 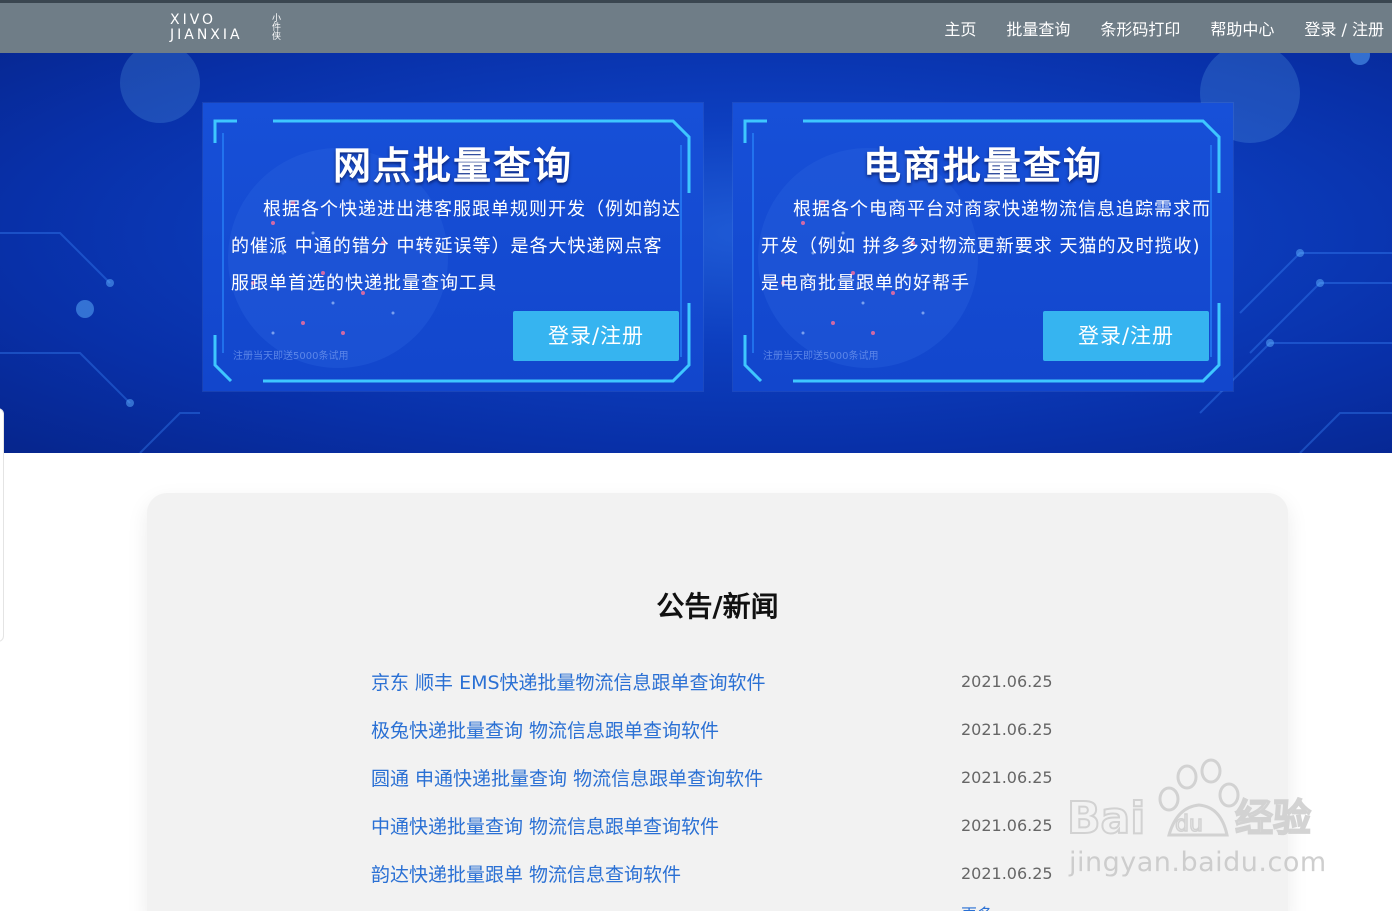 What do you see at coordinates (1273, 818) in the screenshot?
I see `svg-text: 经验` at bounding box center [1273, 818].